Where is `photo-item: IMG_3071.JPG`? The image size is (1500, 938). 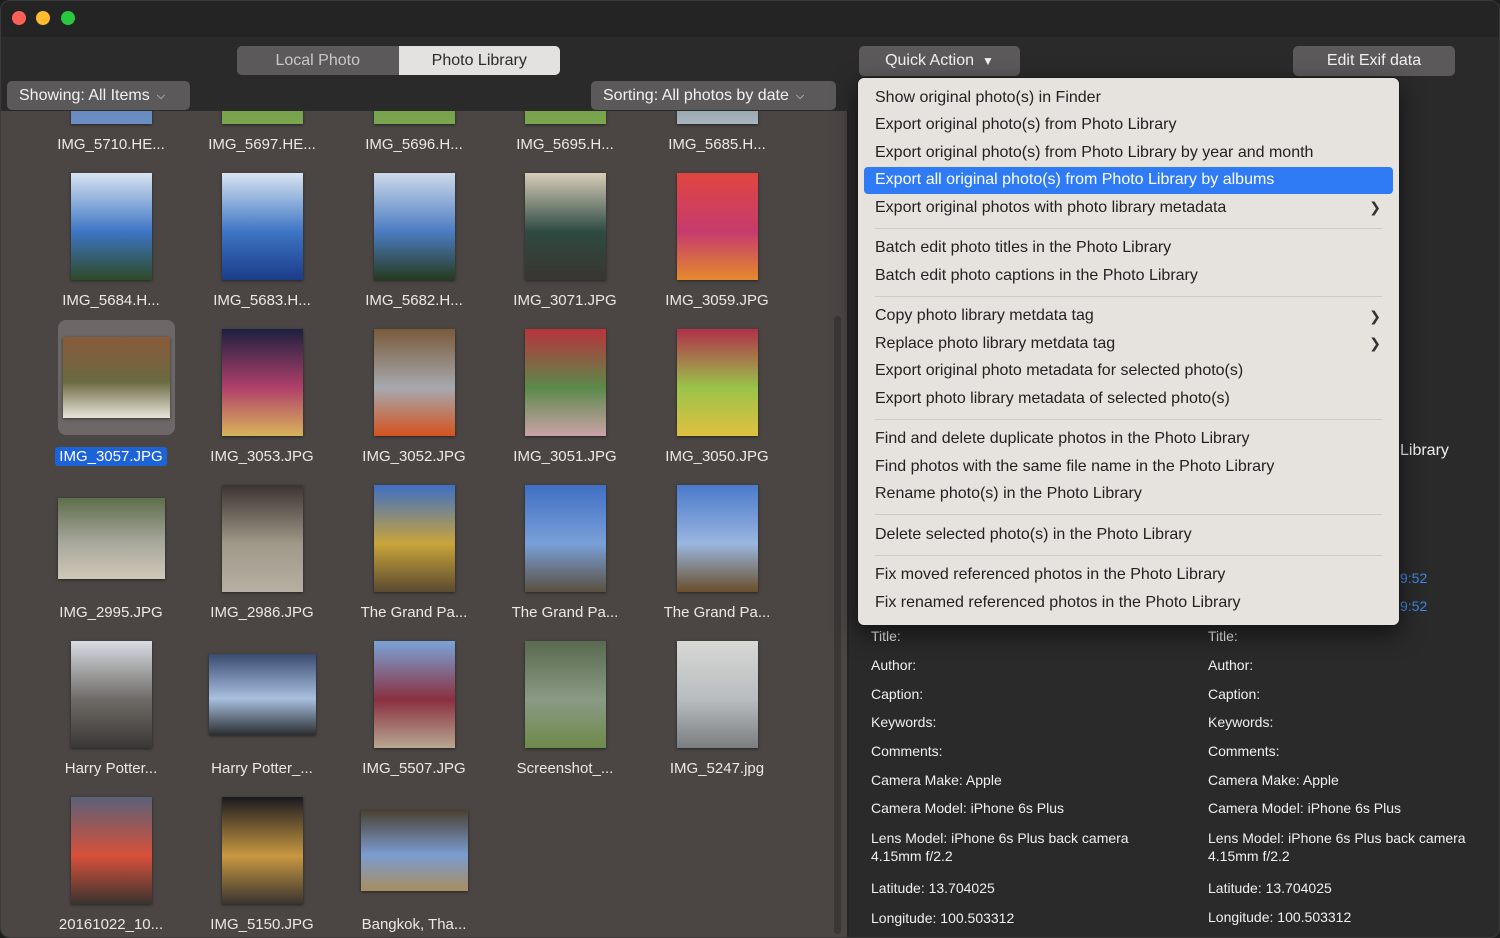
photo-item: IMG_3071.JPG is located at coordinates (565, 239).